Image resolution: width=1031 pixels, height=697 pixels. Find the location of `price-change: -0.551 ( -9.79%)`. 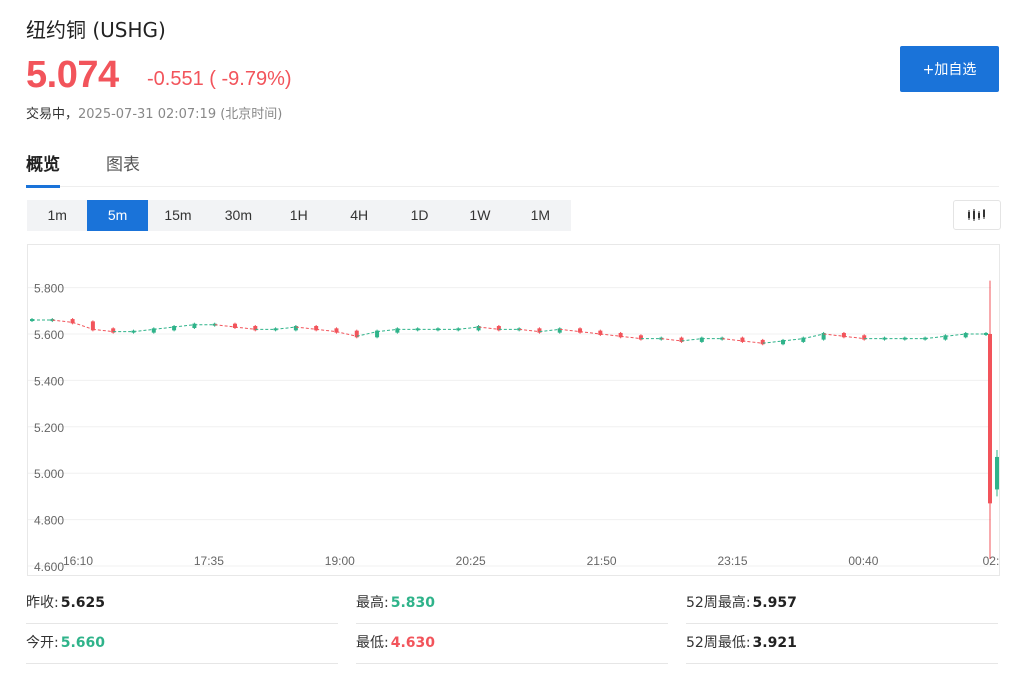

price-change: -0.551 ( -9.79%) is located at coordinates (219, 79).